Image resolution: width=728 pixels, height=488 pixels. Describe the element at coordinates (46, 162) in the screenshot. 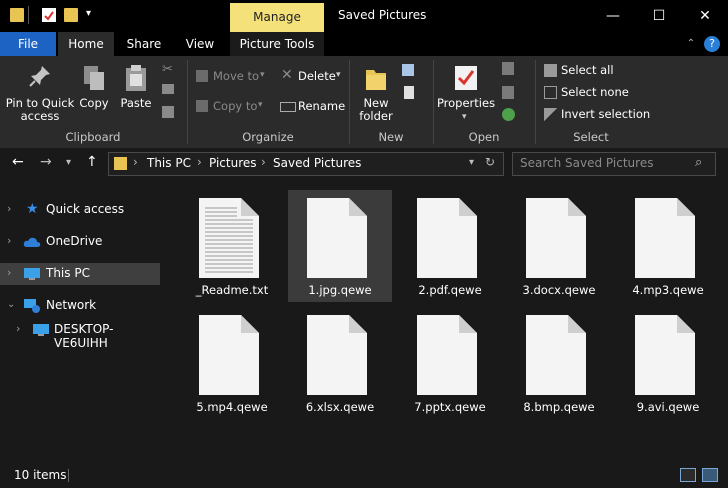

I see `forward-icon: →` at that location.